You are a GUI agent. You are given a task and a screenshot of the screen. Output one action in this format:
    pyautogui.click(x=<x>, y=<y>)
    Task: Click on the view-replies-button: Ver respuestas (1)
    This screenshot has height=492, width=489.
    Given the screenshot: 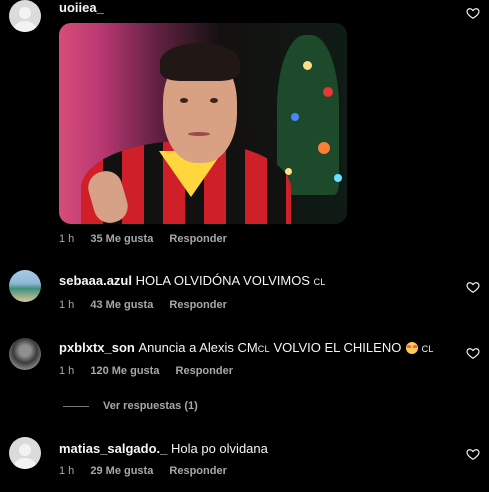 What is the action you would take?
    pyautogui.click(x=150, y=406)
    